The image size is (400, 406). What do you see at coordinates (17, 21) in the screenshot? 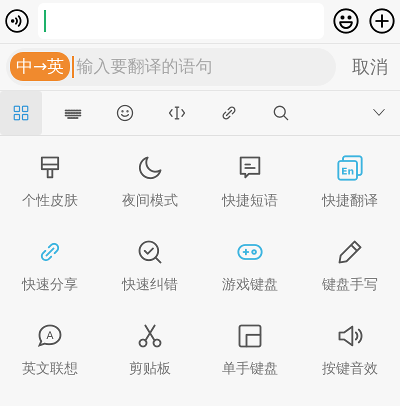
I see `voice-icon` at bounding box center [17, 21].